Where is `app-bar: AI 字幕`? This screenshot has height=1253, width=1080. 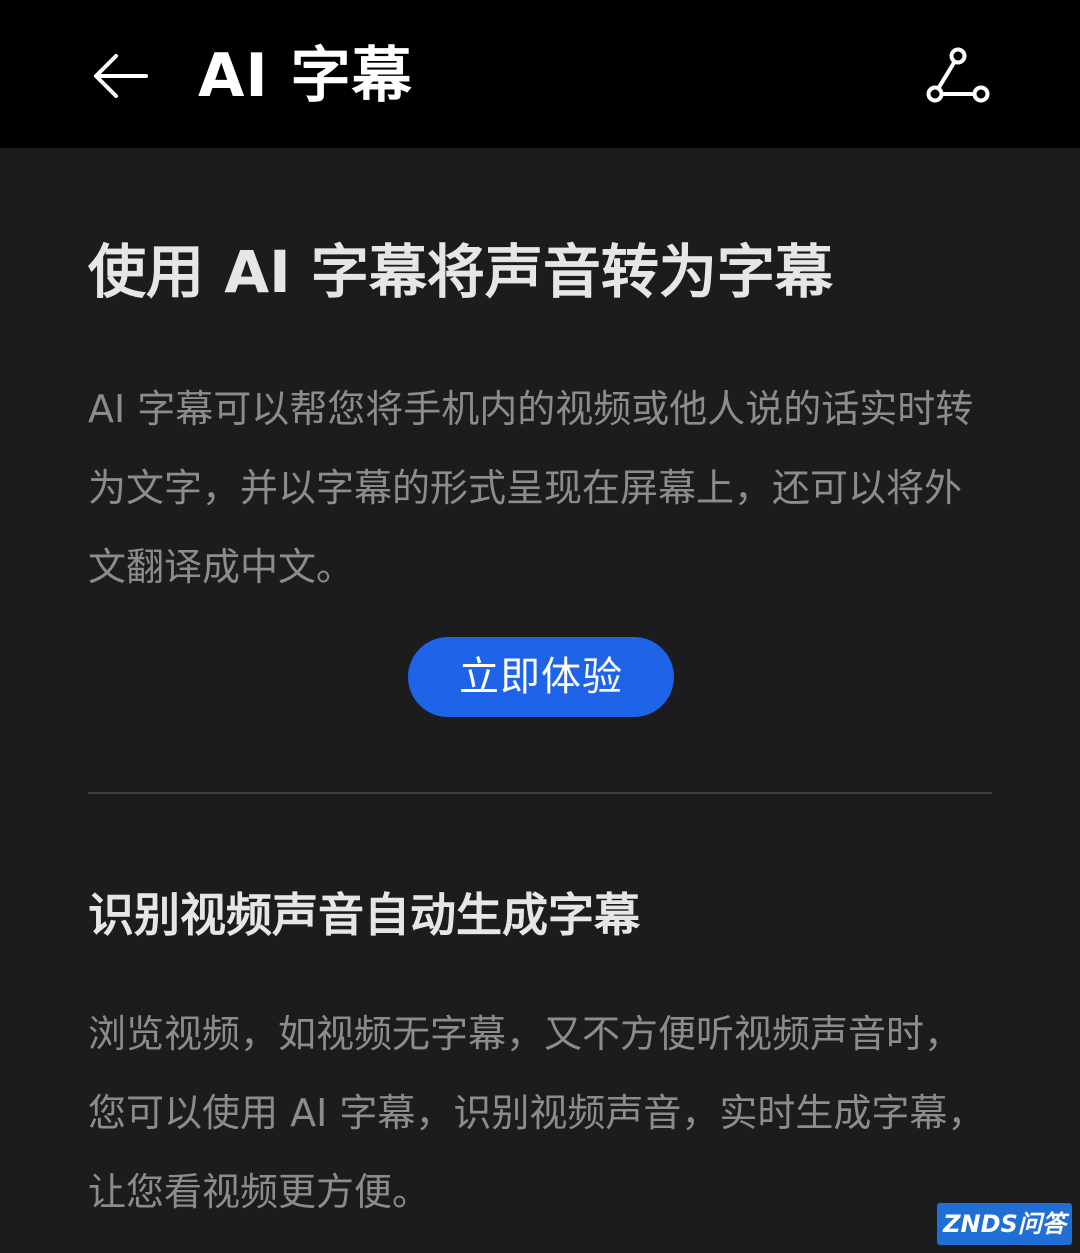
app-bar: AI 字幕 is located at coordinates (540, 74).